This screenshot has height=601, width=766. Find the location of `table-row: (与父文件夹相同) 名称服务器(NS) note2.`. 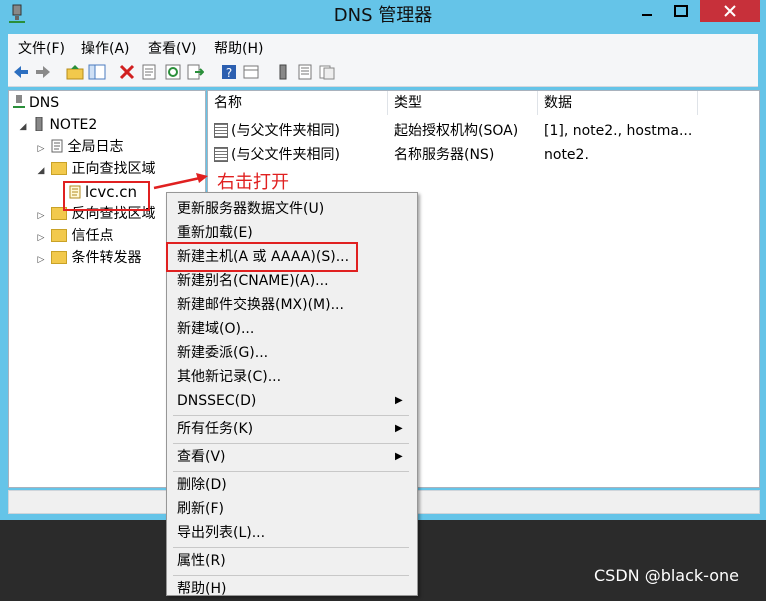

table-row: (与父文件夹相同) 名称服务器(NS) note2. is located at coordinates (483, 155).